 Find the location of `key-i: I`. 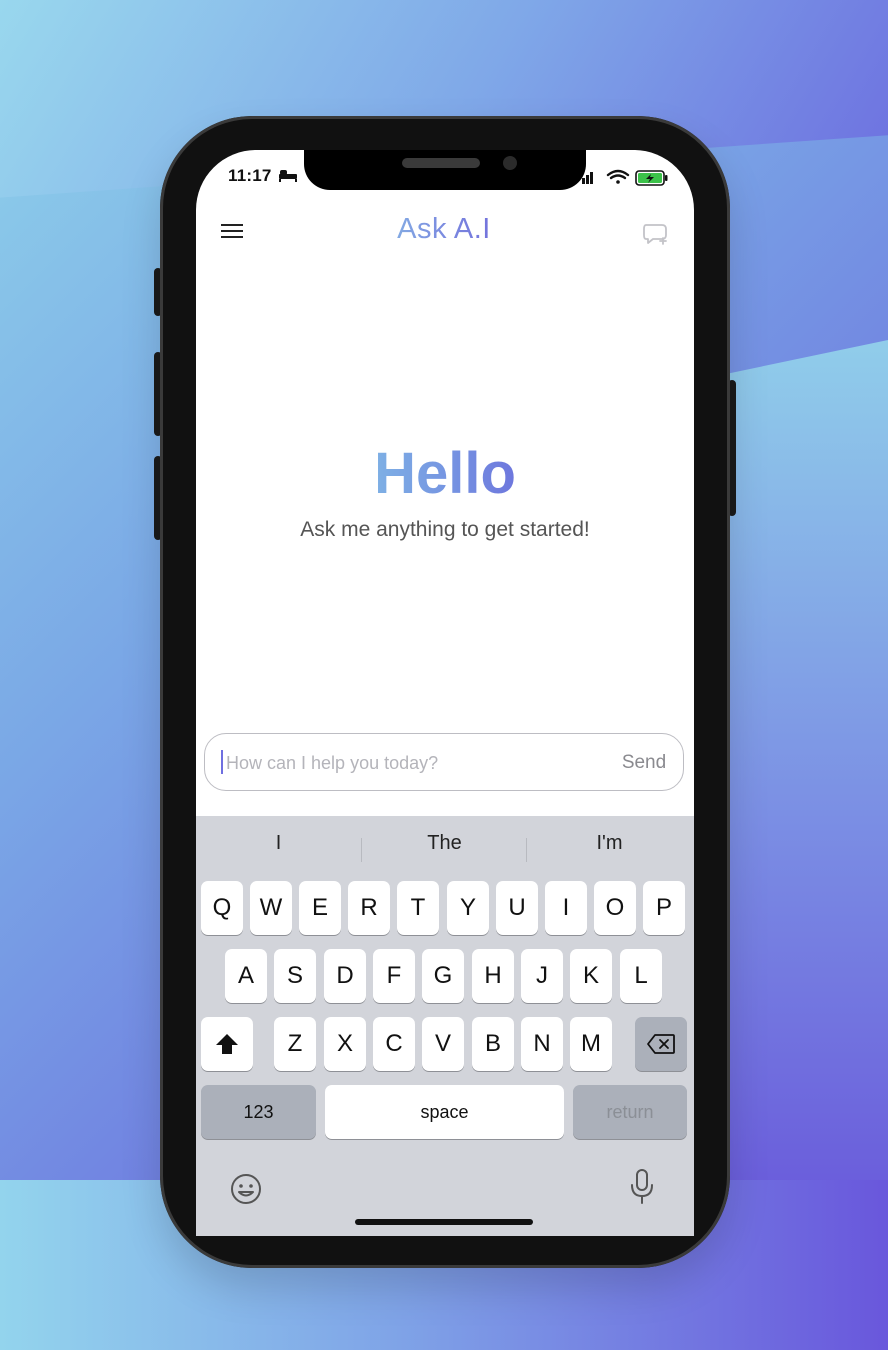

key-i: I is located at coordinates (566, 908).